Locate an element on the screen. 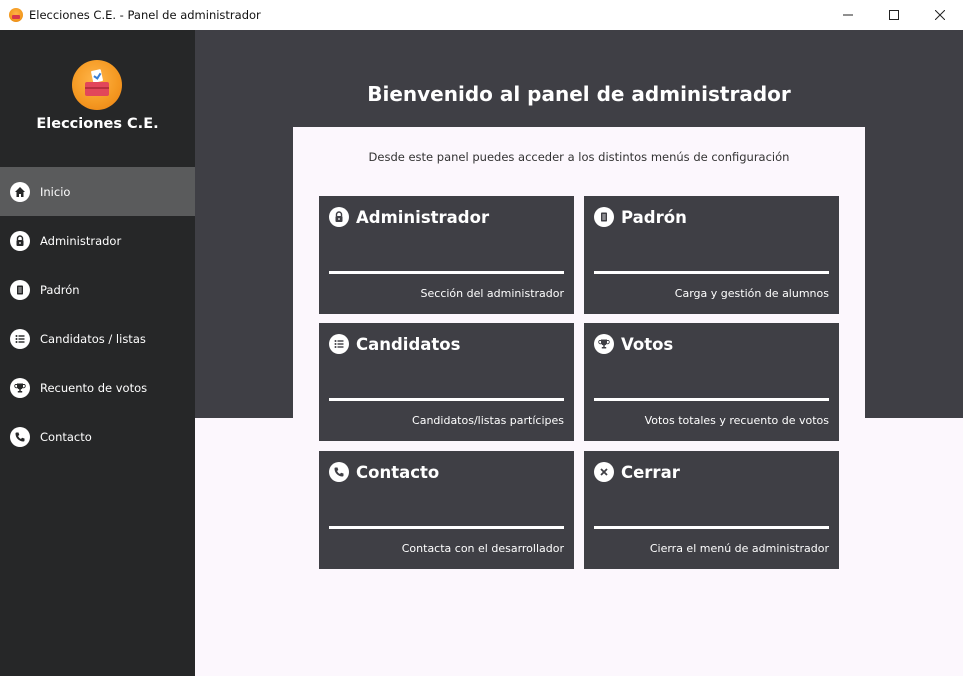  maximize-icon is located at coordinates (894, 15).